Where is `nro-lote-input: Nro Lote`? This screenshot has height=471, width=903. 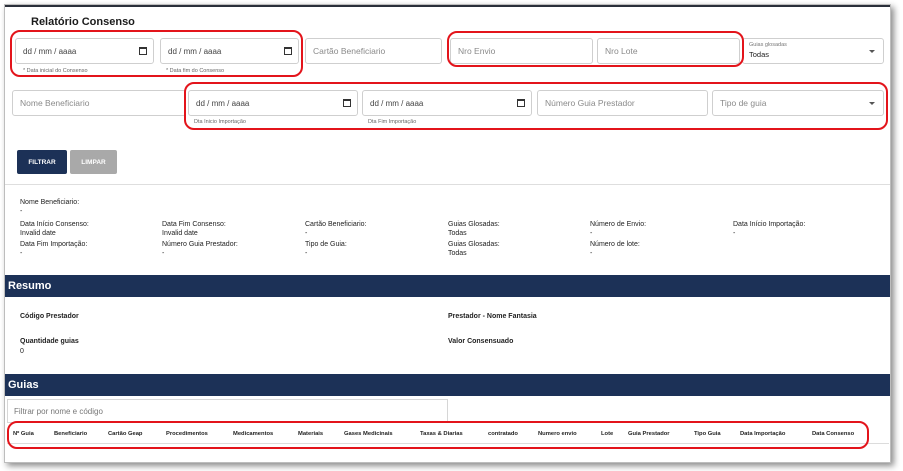 nro-lote-input: Nro Lote is located at coordinates (668, 51).